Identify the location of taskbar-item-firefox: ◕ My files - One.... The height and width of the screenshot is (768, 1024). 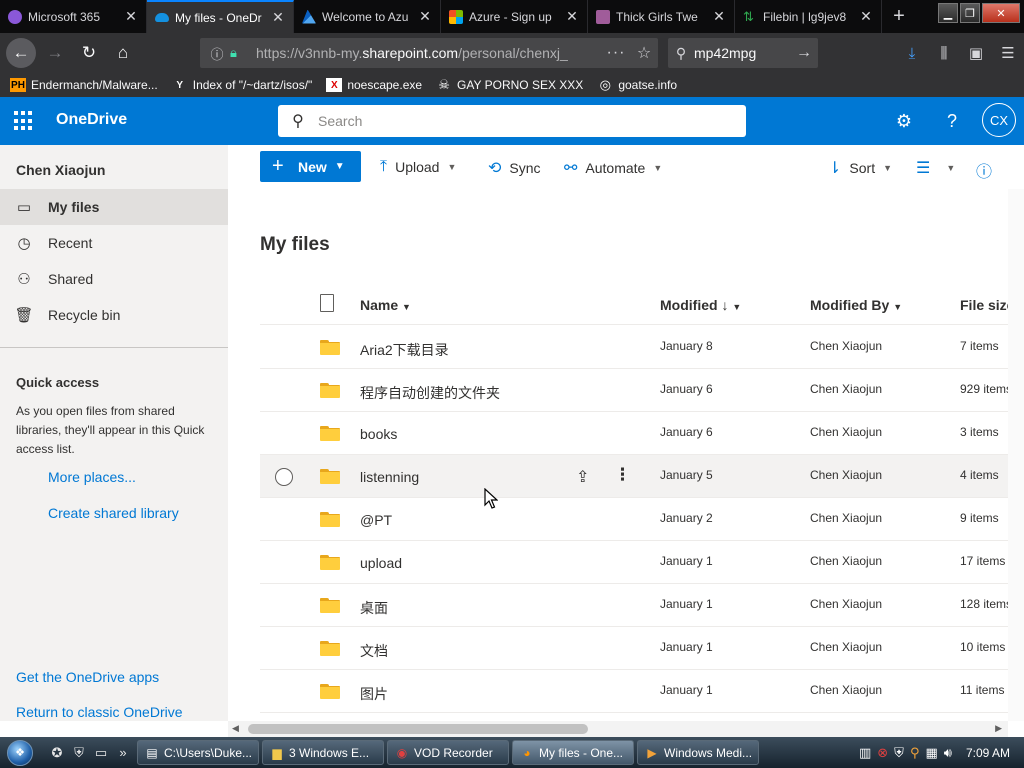
(573, 752).